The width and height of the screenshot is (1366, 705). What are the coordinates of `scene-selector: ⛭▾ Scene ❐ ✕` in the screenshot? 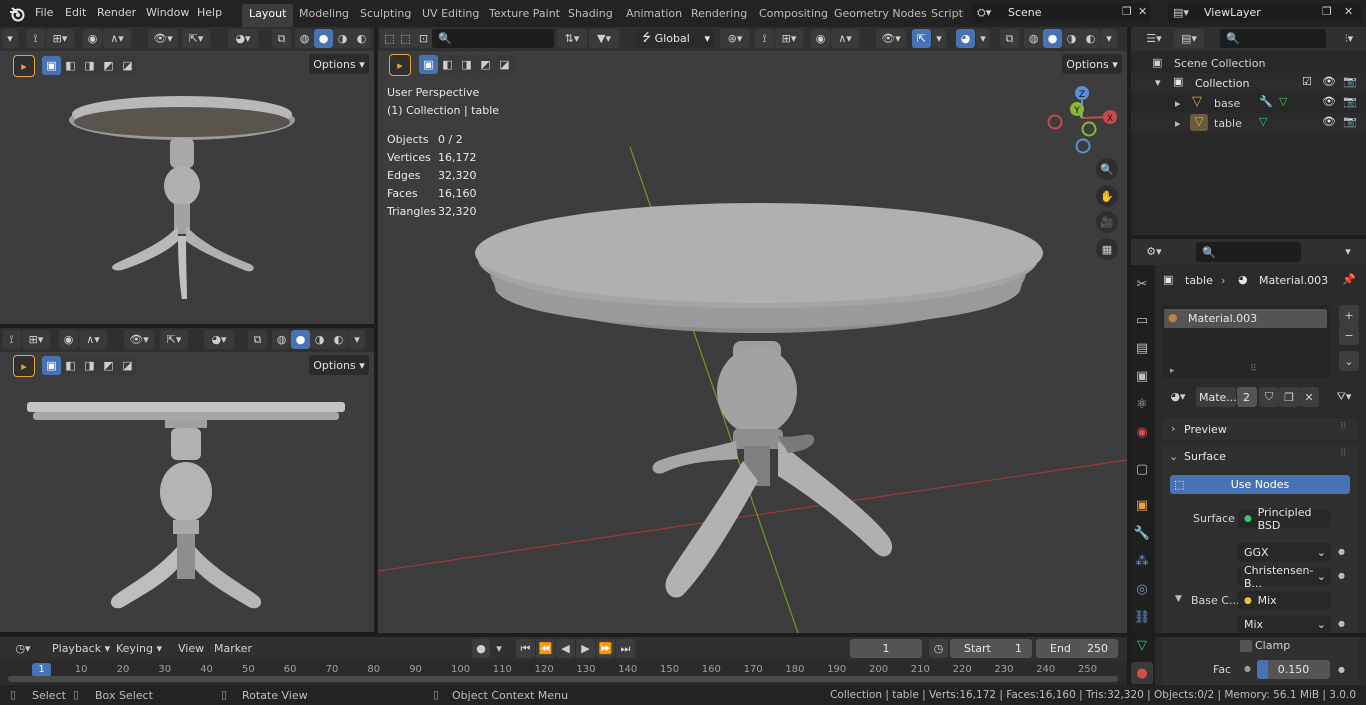 It's located at (1061, 13).